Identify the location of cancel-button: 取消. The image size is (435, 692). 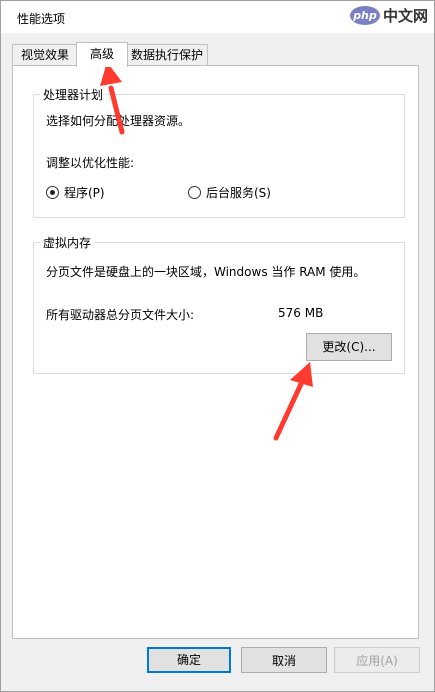
(284, 660).